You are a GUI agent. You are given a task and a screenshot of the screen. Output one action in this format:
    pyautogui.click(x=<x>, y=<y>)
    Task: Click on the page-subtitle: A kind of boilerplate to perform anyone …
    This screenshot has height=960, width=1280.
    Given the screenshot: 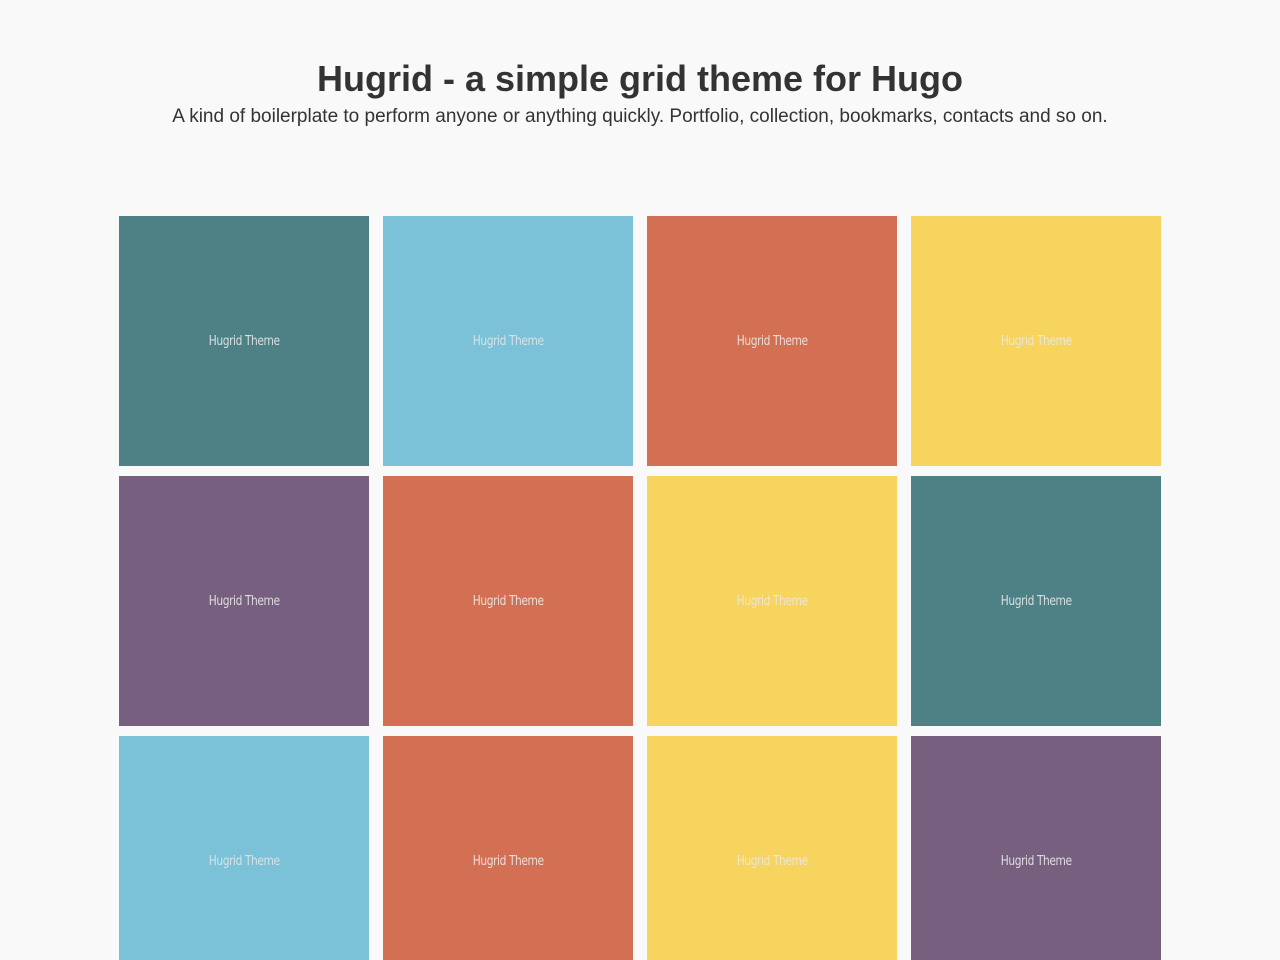 What is the action you would take?
    pyautogui.click(x=640, y=116)
    